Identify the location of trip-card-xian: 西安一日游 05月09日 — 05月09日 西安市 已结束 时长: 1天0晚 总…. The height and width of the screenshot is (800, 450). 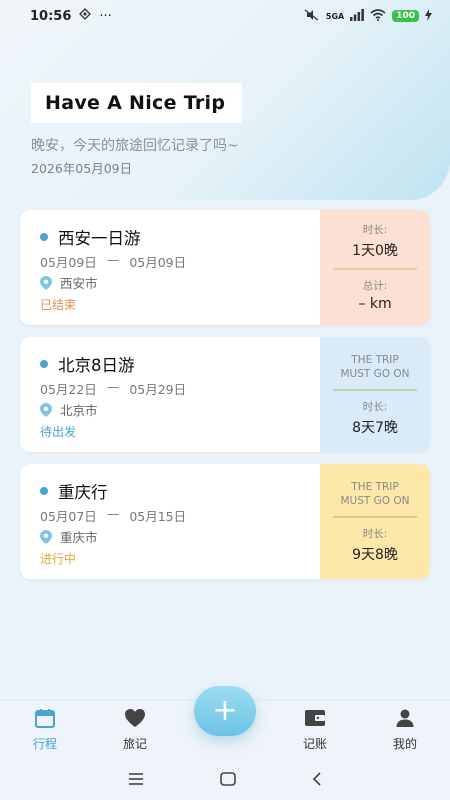
(225, 267).